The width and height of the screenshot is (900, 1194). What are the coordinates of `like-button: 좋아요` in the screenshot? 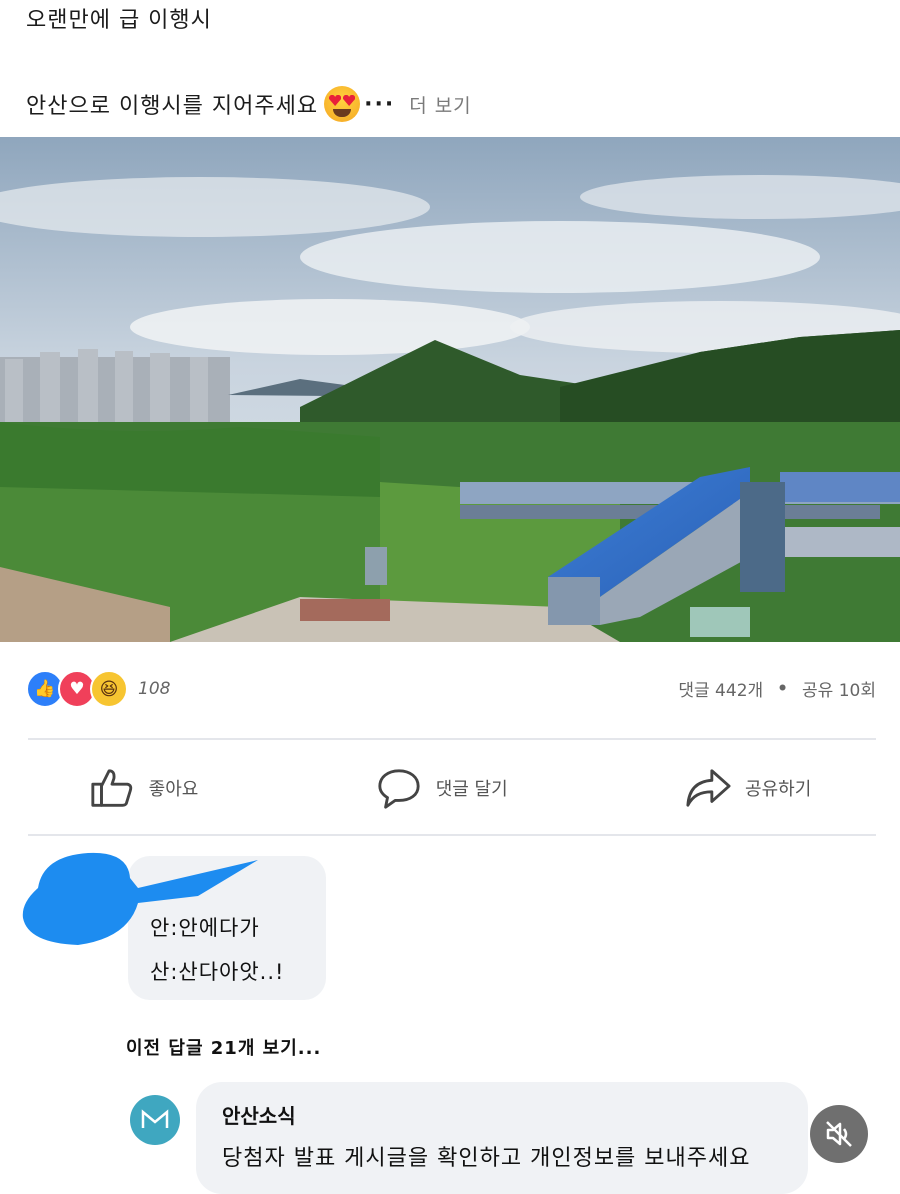 It's located at (144, 788).